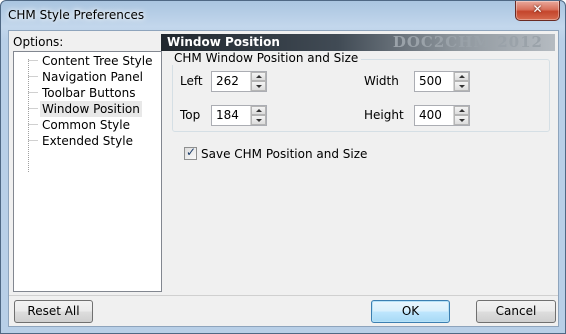  I want to click on ok-button: OK, so click(410, 311).